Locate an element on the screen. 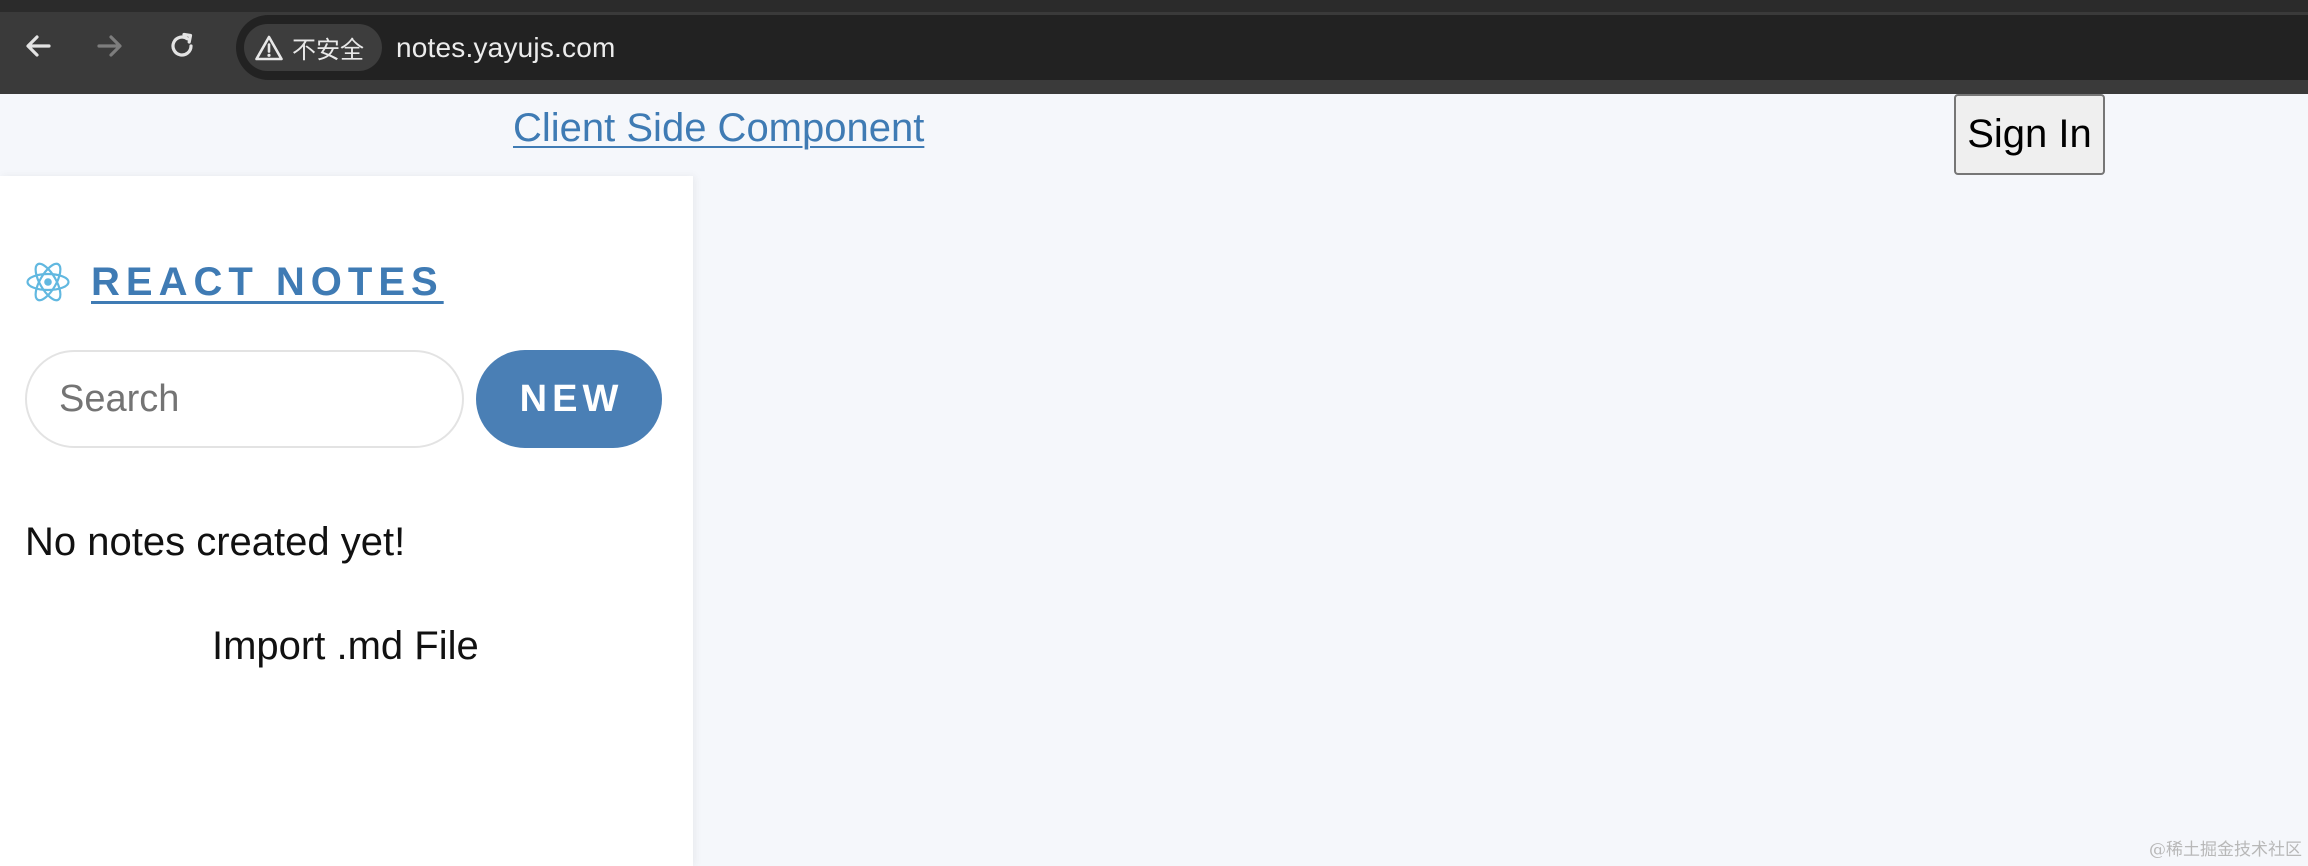 The image size is (2308, 866). back-button is located at coordinates (38, 46).